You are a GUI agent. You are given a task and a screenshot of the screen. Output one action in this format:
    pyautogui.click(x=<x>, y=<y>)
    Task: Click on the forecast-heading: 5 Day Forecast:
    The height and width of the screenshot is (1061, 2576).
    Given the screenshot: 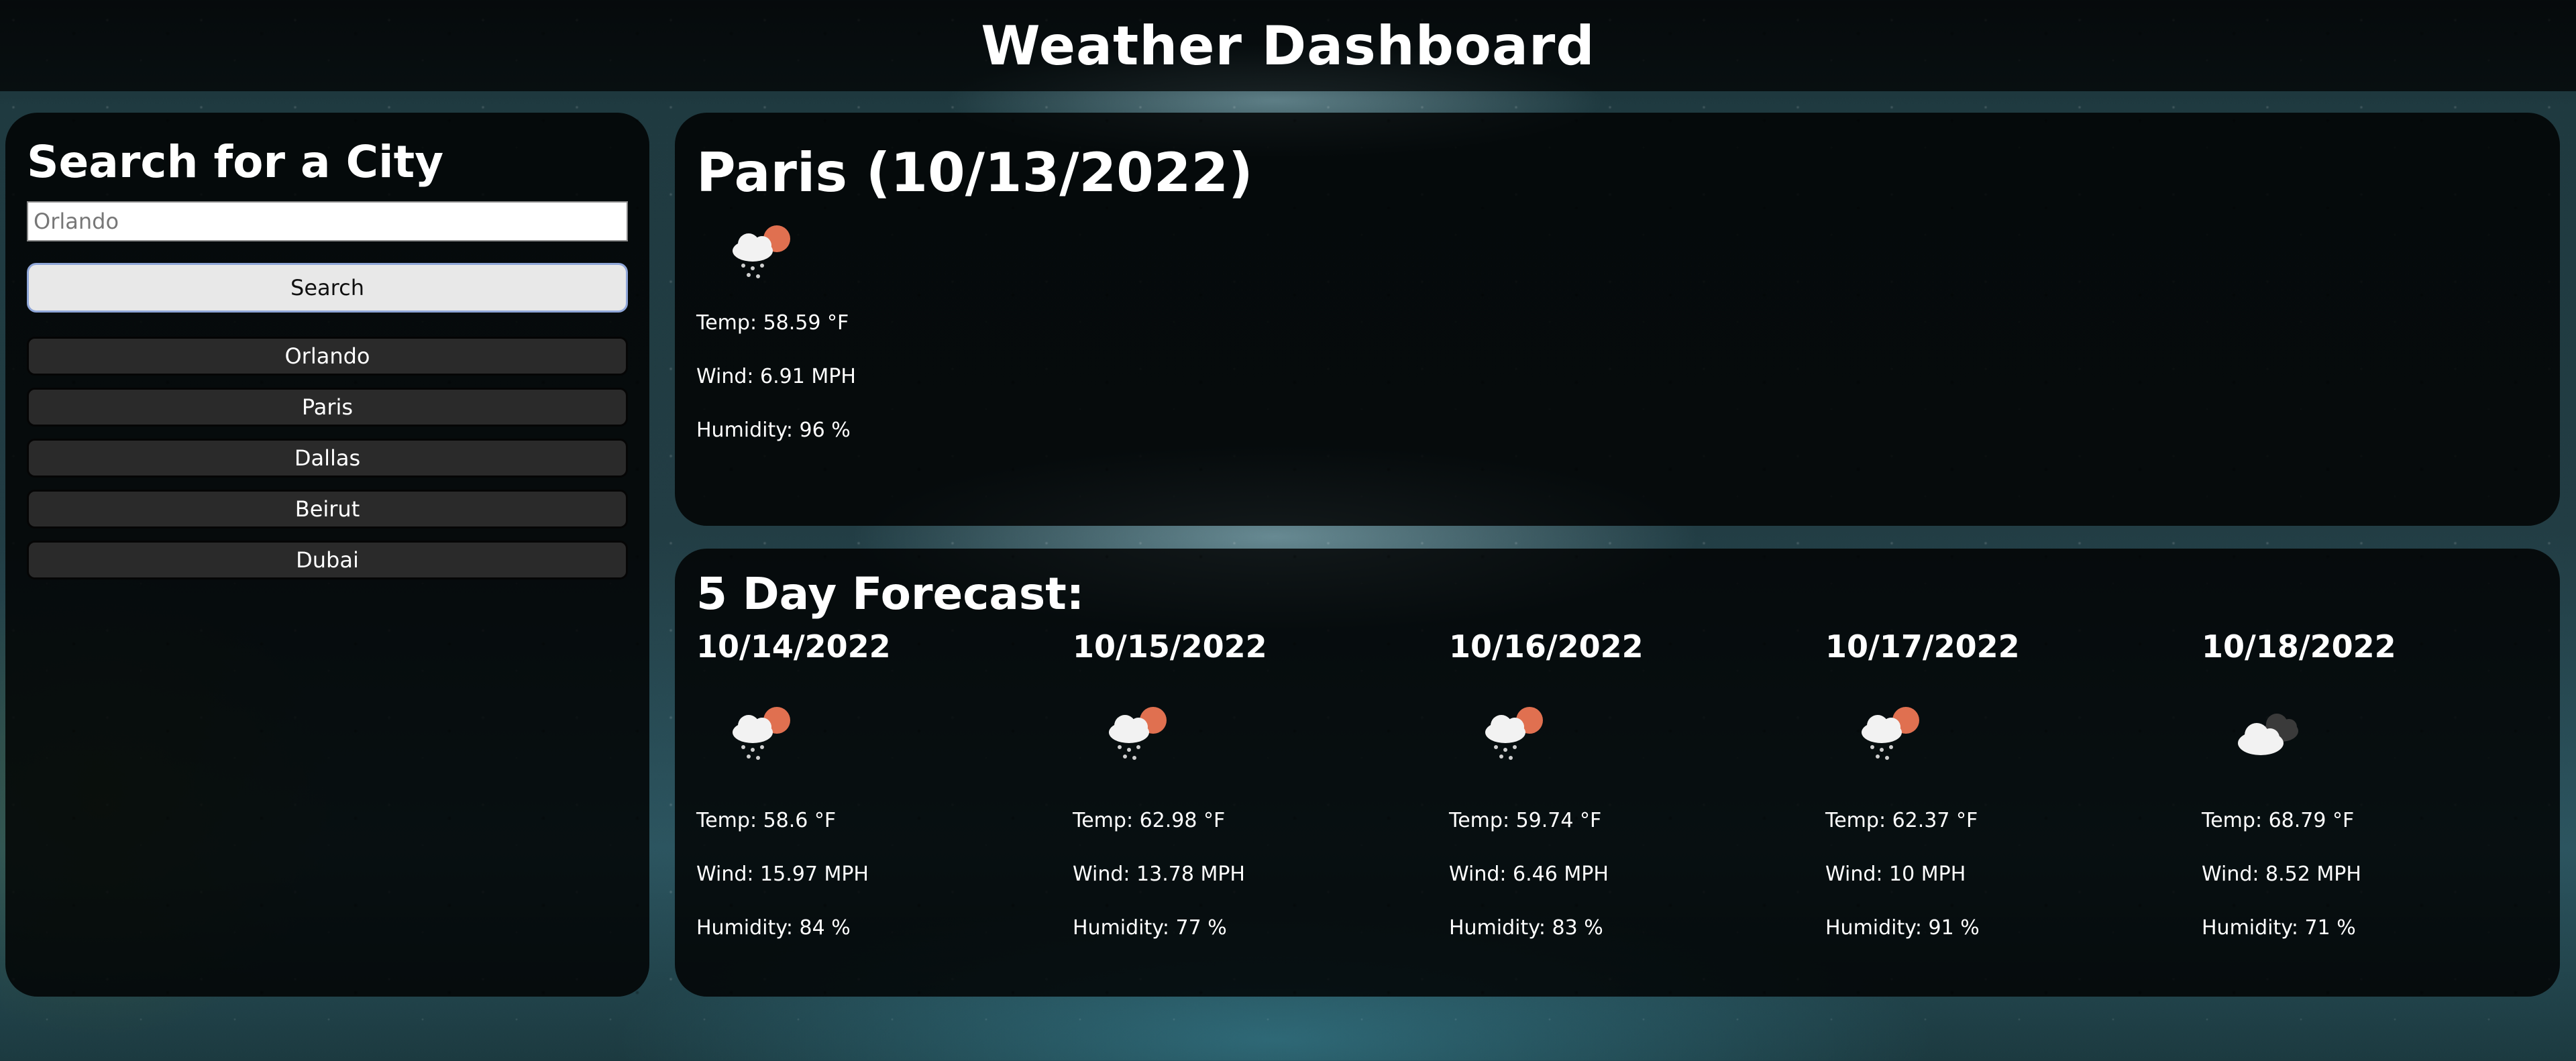 What is the action you would take?
    pyautogui.click(x=890, y=594)
    